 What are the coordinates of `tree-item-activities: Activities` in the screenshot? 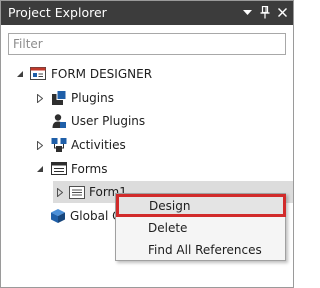 It's located at (80, 145).